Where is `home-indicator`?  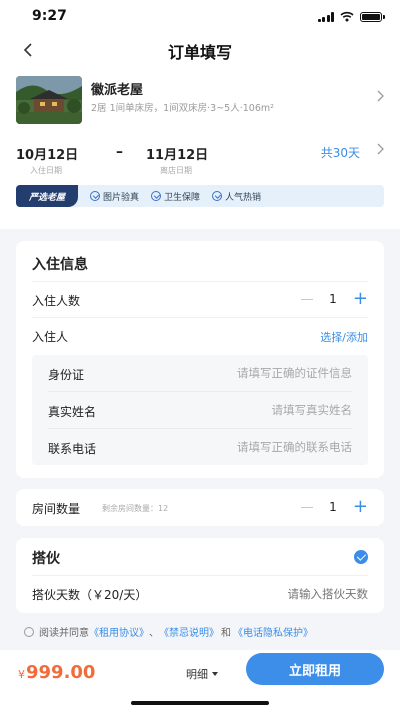 home-indicator is located at coordinates (200, 703).